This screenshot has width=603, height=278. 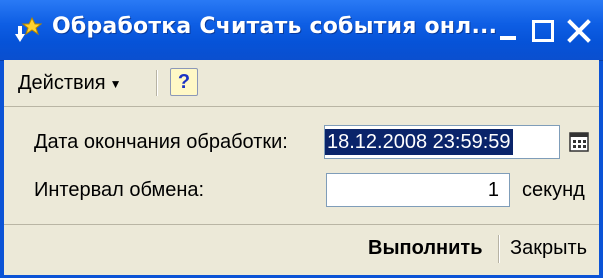 What do you see at coordinates (115, 83) in the screenshot?
I see `chevron-down-icon: ▼` at bounding box center [115, 83].